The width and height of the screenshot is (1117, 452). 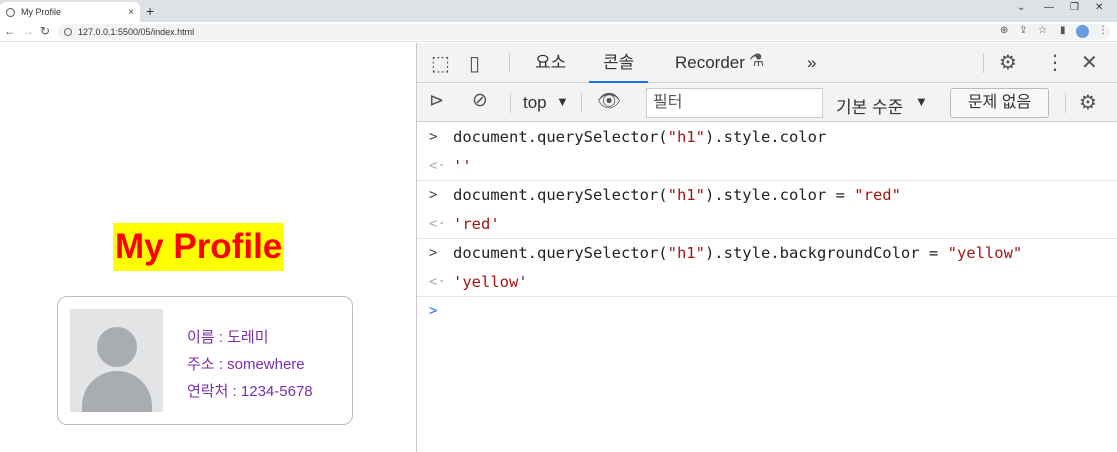 I want to click on console-output-row: <· 'red', so click(x=767, y=224).